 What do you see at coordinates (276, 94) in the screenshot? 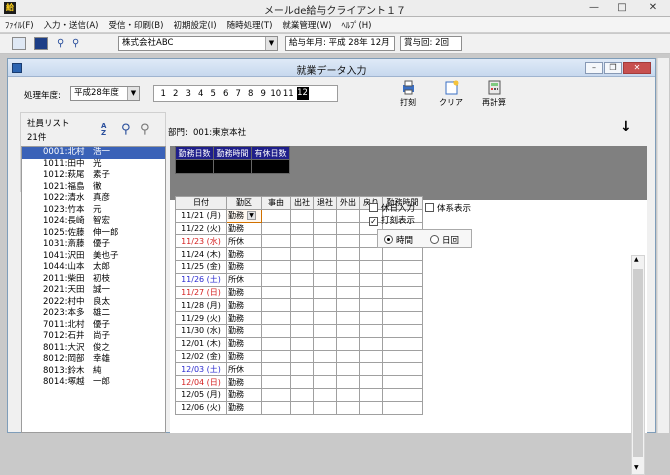
I see `month-10: 10` at bounding box center [276, 94].